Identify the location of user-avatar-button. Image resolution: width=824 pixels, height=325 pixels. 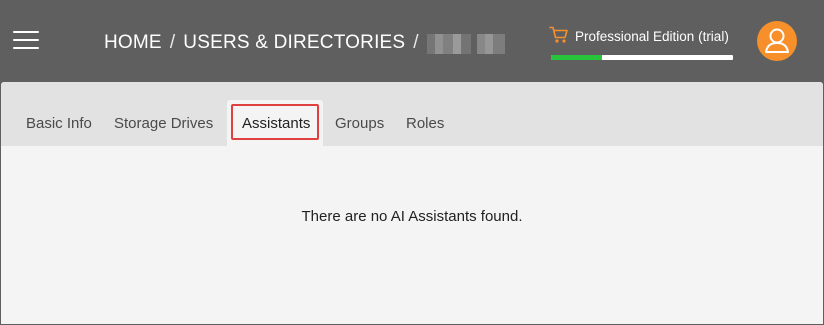
(777, 41).